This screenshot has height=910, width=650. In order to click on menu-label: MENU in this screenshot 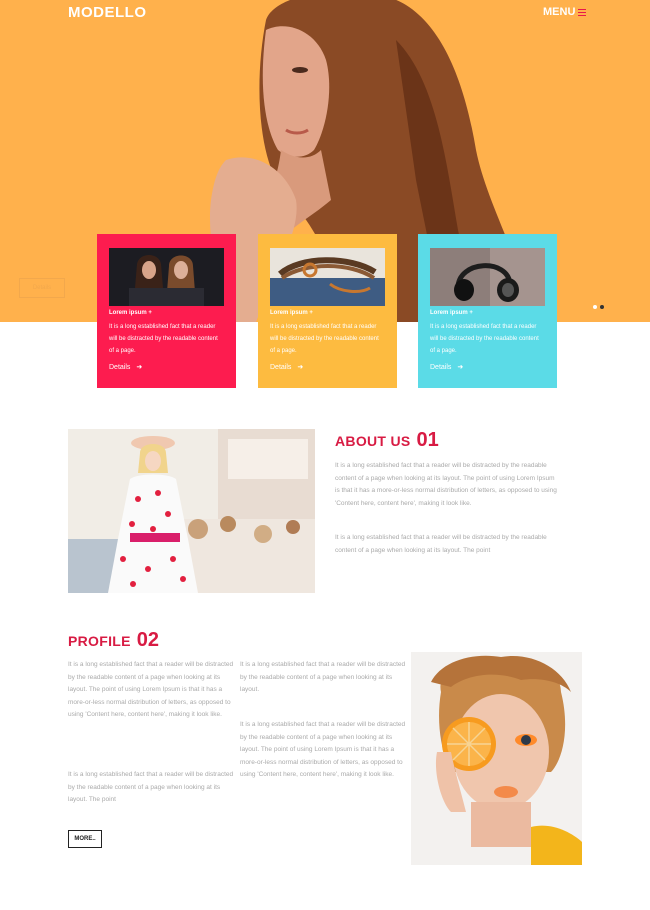, I will do `click(559, 12)`.